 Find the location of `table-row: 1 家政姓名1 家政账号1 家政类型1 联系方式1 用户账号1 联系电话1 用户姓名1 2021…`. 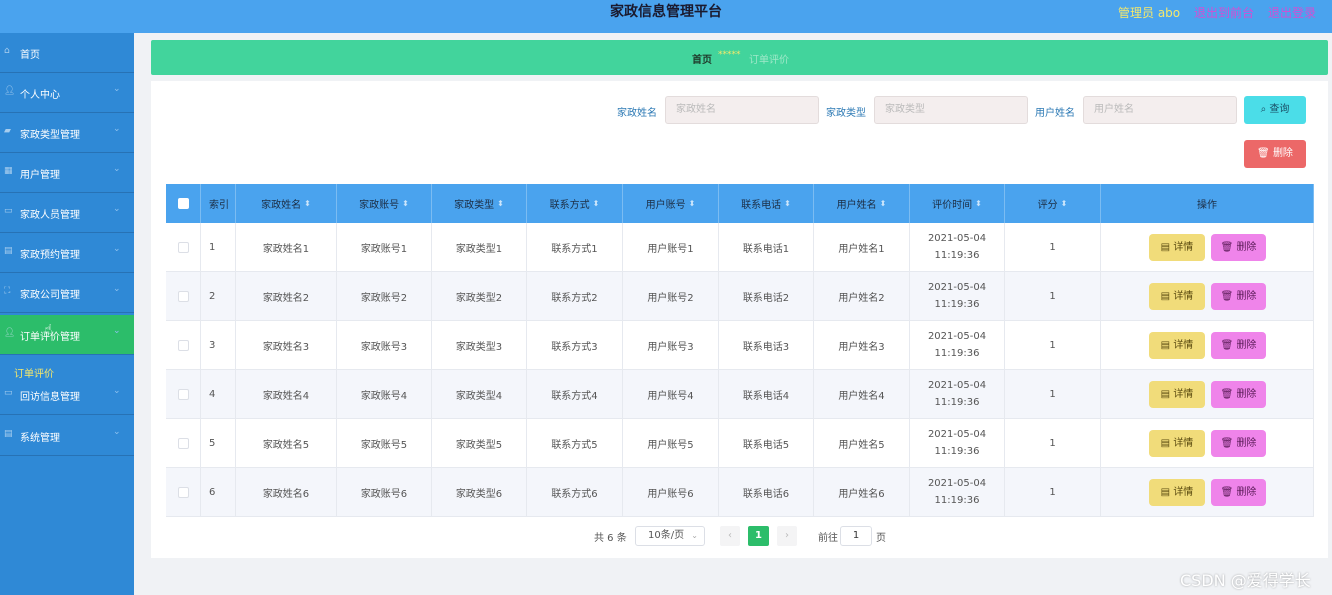

table-row: 1 家政姓名1 家政账号1 家政类型1 联系方式1 用户账号1 联系电话1 用户姓名1 2021… is located at coordinates (740, 247).